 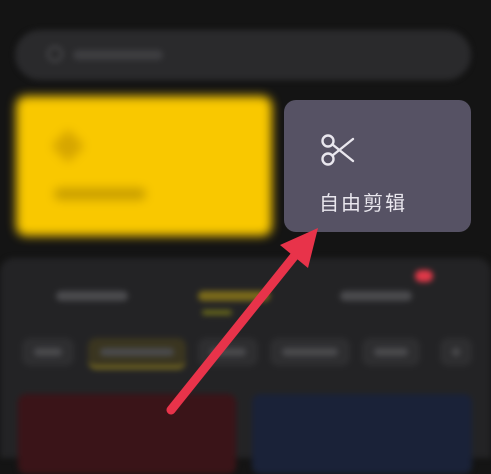 What do you see at coordinates (377, 166) in the screenshot?
I see `free-edit-button: 自由剪辑` at bounding box center [377, 166].